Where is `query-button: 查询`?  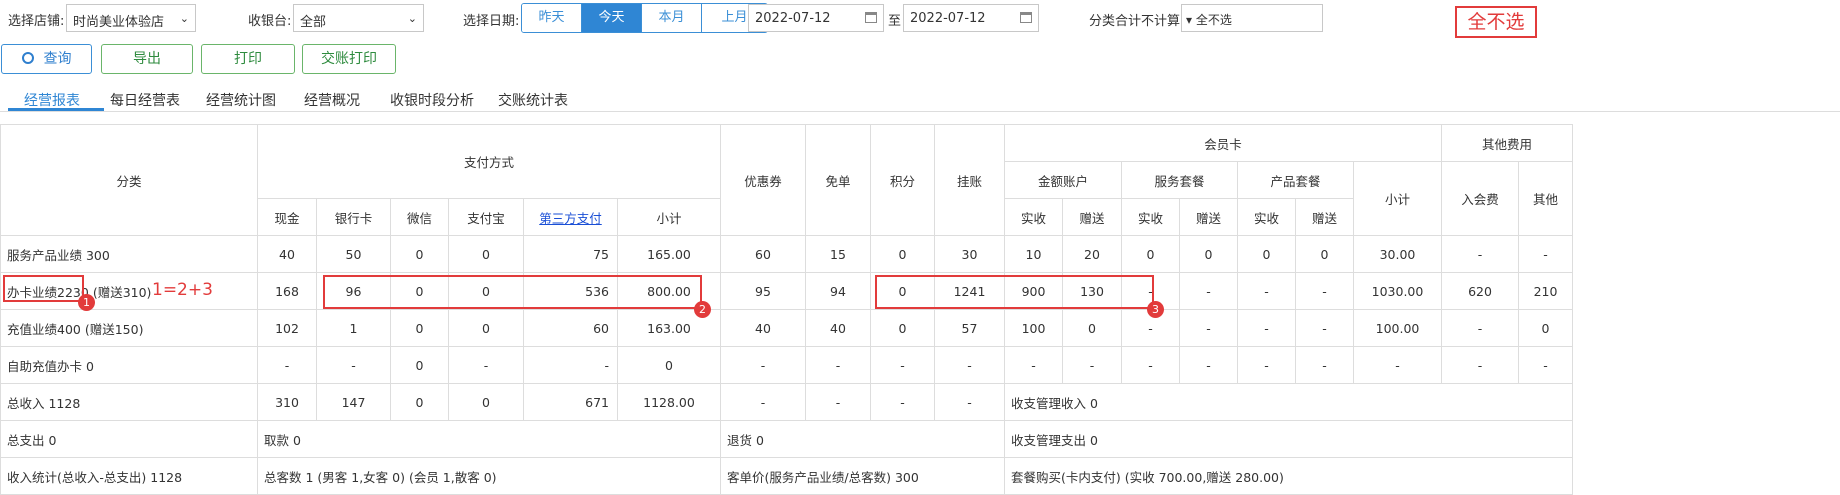
query-button: 查询 is located at coordinates (46, 59).